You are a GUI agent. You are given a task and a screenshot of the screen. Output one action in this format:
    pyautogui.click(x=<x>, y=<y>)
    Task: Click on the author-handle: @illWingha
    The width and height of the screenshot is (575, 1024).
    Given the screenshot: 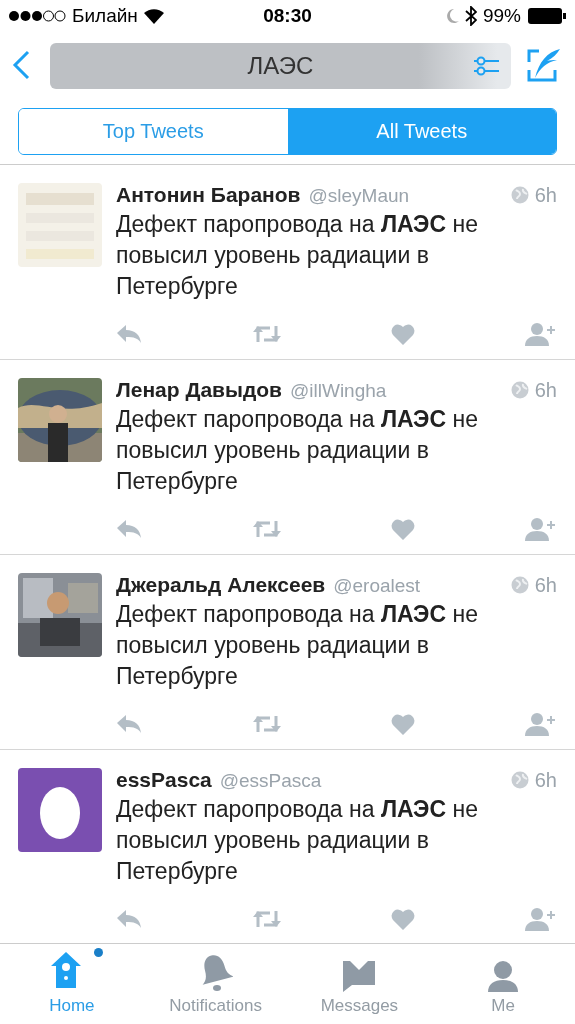 What is the action you would take?
    pyautogui.click(x=339, y=391)
    